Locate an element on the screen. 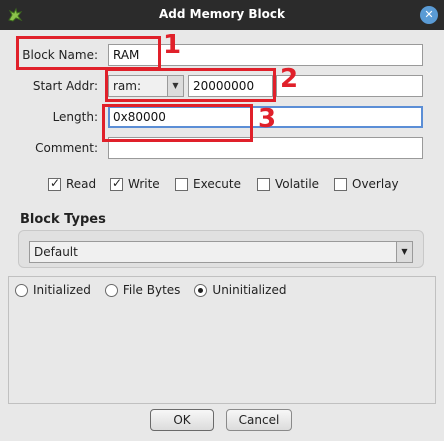 This screenshot has width=444, height=441. title-bar: Add Memory Block ✕ is located at coordinates (222, 15).